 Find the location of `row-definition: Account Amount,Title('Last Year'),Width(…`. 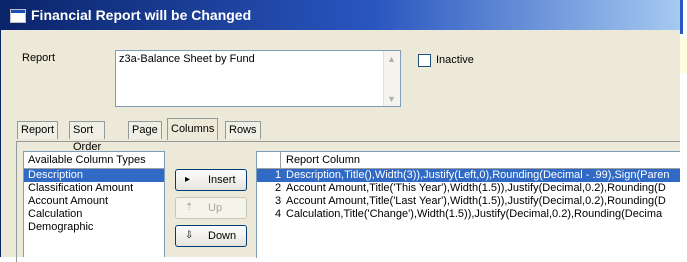

row-definition: Account Amount,Title('Last Year'),Width(… is located at coordinates (476, 201).